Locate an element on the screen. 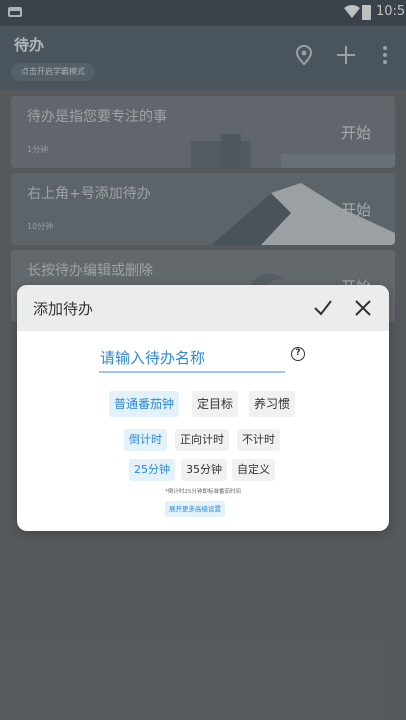  todo-name-input is located at coordinates (192, 359).